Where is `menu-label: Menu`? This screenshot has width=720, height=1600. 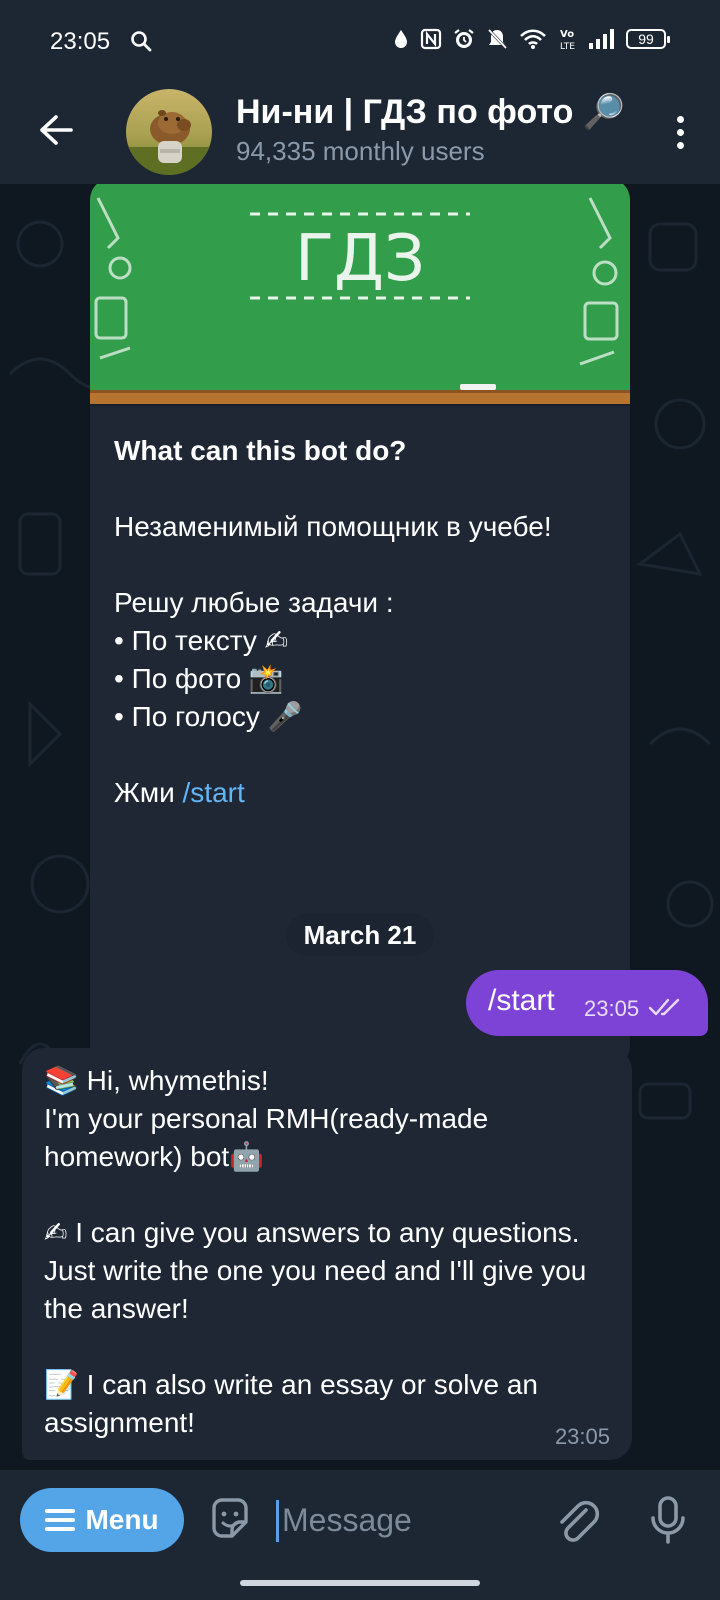
menu-label: Menu is located at coordinates (122, 1519).